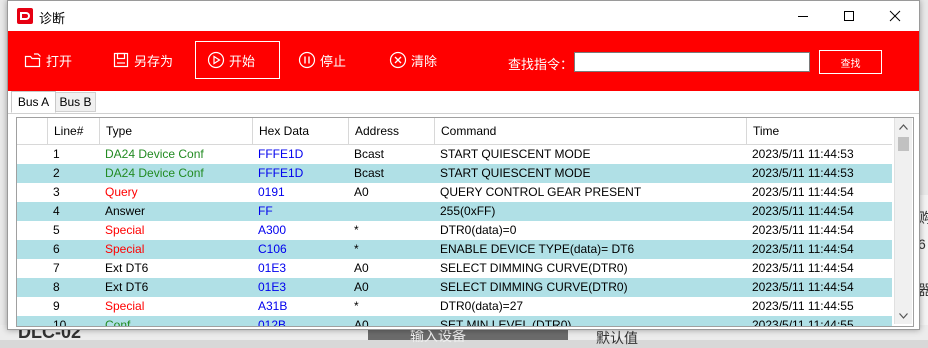 The width and height of the screenshot is (928, 348). What do you see at coordinates (590, 131) in the screenshot?
I see `column-header-command: Command` at bounding box center [590, 131].